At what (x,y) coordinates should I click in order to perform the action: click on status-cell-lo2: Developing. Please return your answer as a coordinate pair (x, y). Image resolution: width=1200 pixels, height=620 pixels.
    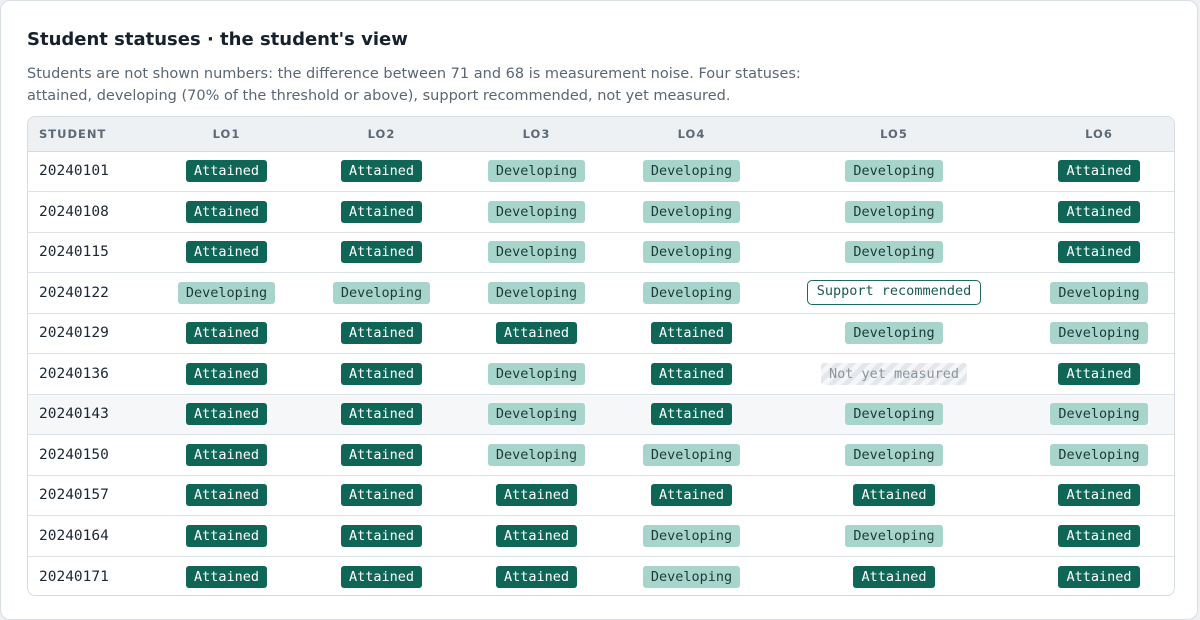
    Looking at the image, I should click on (381, 292).